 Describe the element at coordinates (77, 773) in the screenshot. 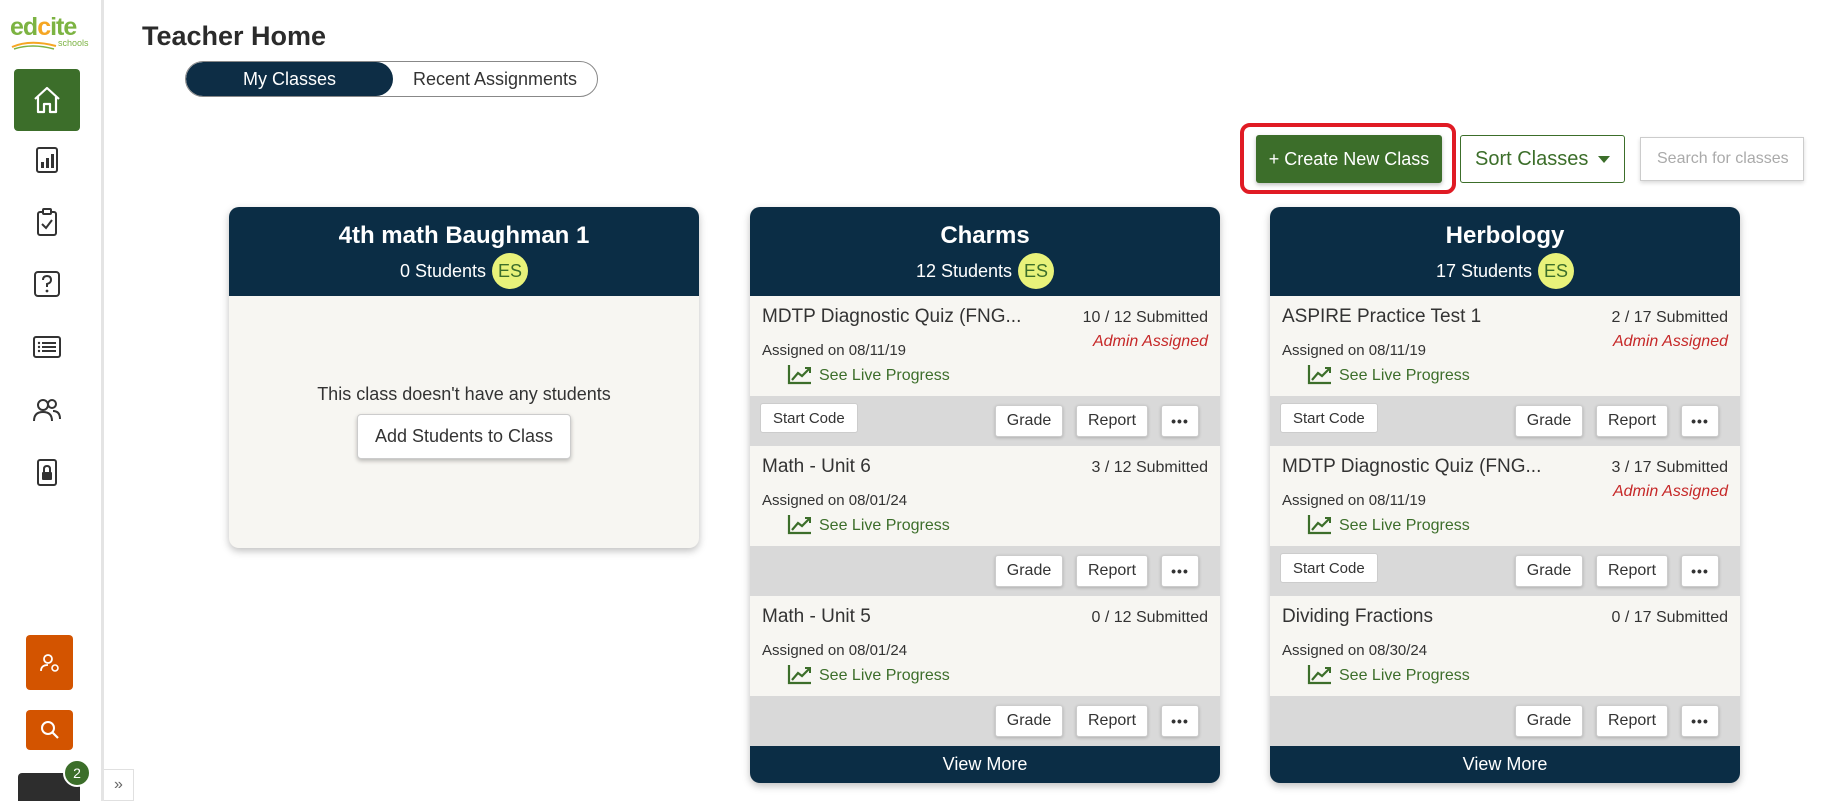

I see `notification-badge: 2` at that location.